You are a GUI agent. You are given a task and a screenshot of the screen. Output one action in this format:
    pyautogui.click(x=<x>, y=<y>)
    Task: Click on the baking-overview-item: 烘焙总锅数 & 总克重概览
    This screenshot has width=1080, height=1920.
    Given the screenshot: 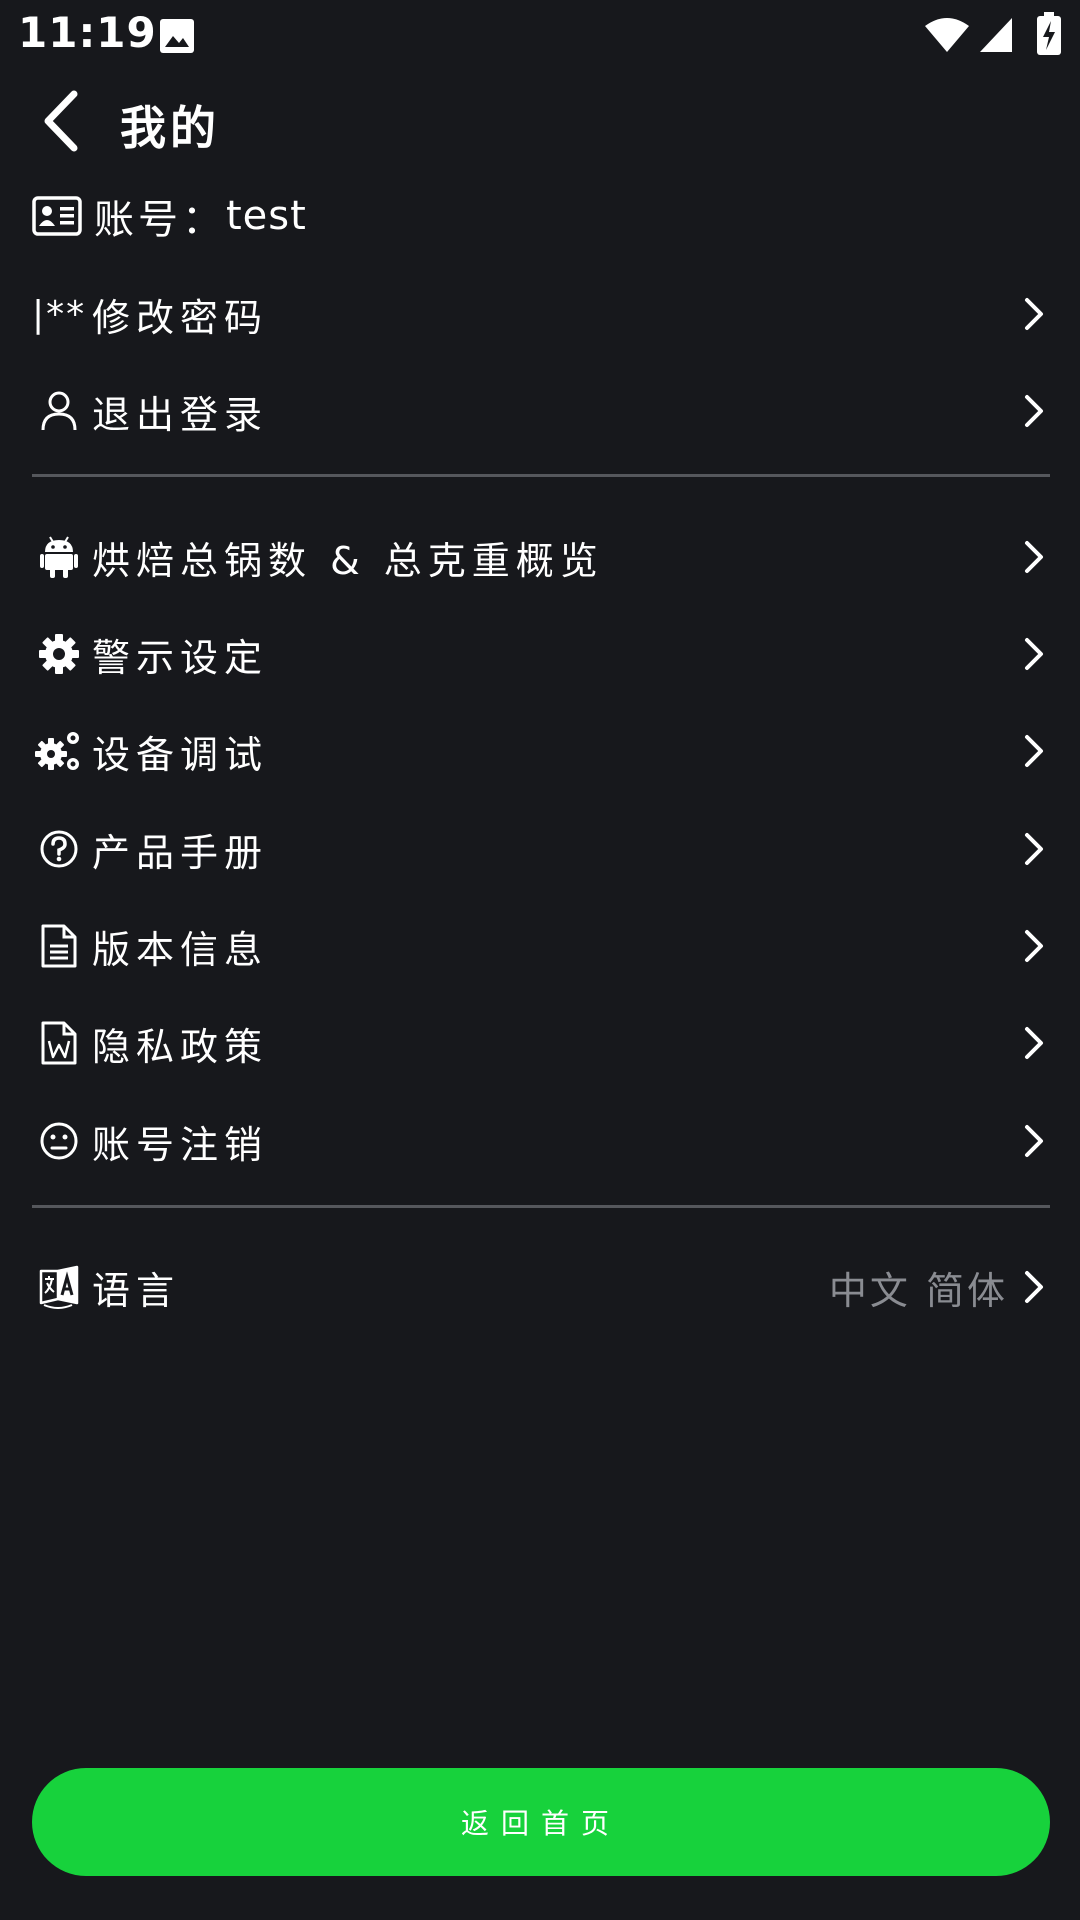 What is the action you would take?
    pyautogui.click(x=540, y=557)
    